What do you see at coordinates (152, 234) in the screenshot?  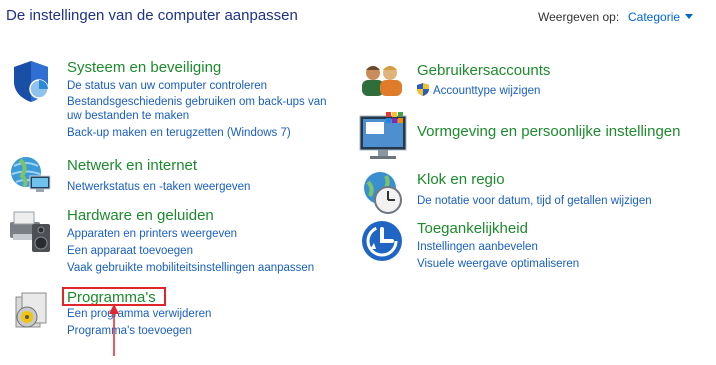 I see `link-apparaten-printers: Apparaten en printers weergeven` at bounding box center [152, 234].